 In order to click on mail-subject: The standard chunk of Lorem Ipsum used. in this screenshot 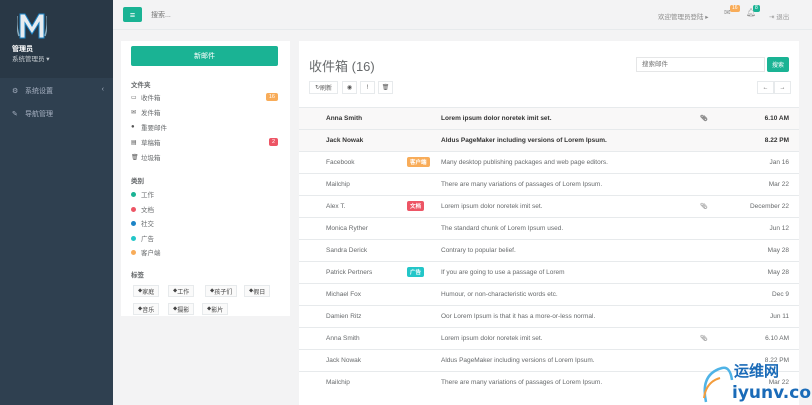, I will do `click(502, 228)`.